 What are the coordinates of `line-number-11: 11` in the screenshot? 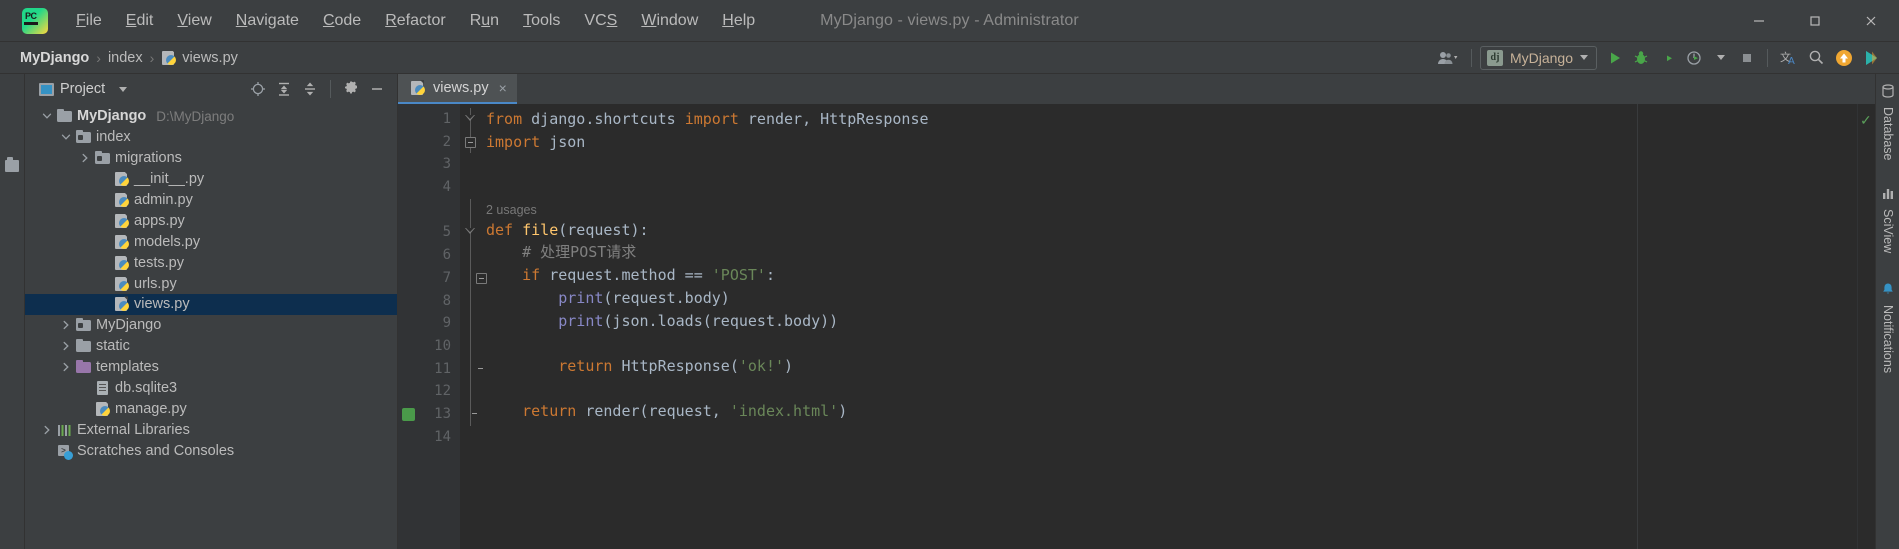 It's located at (429, 369).